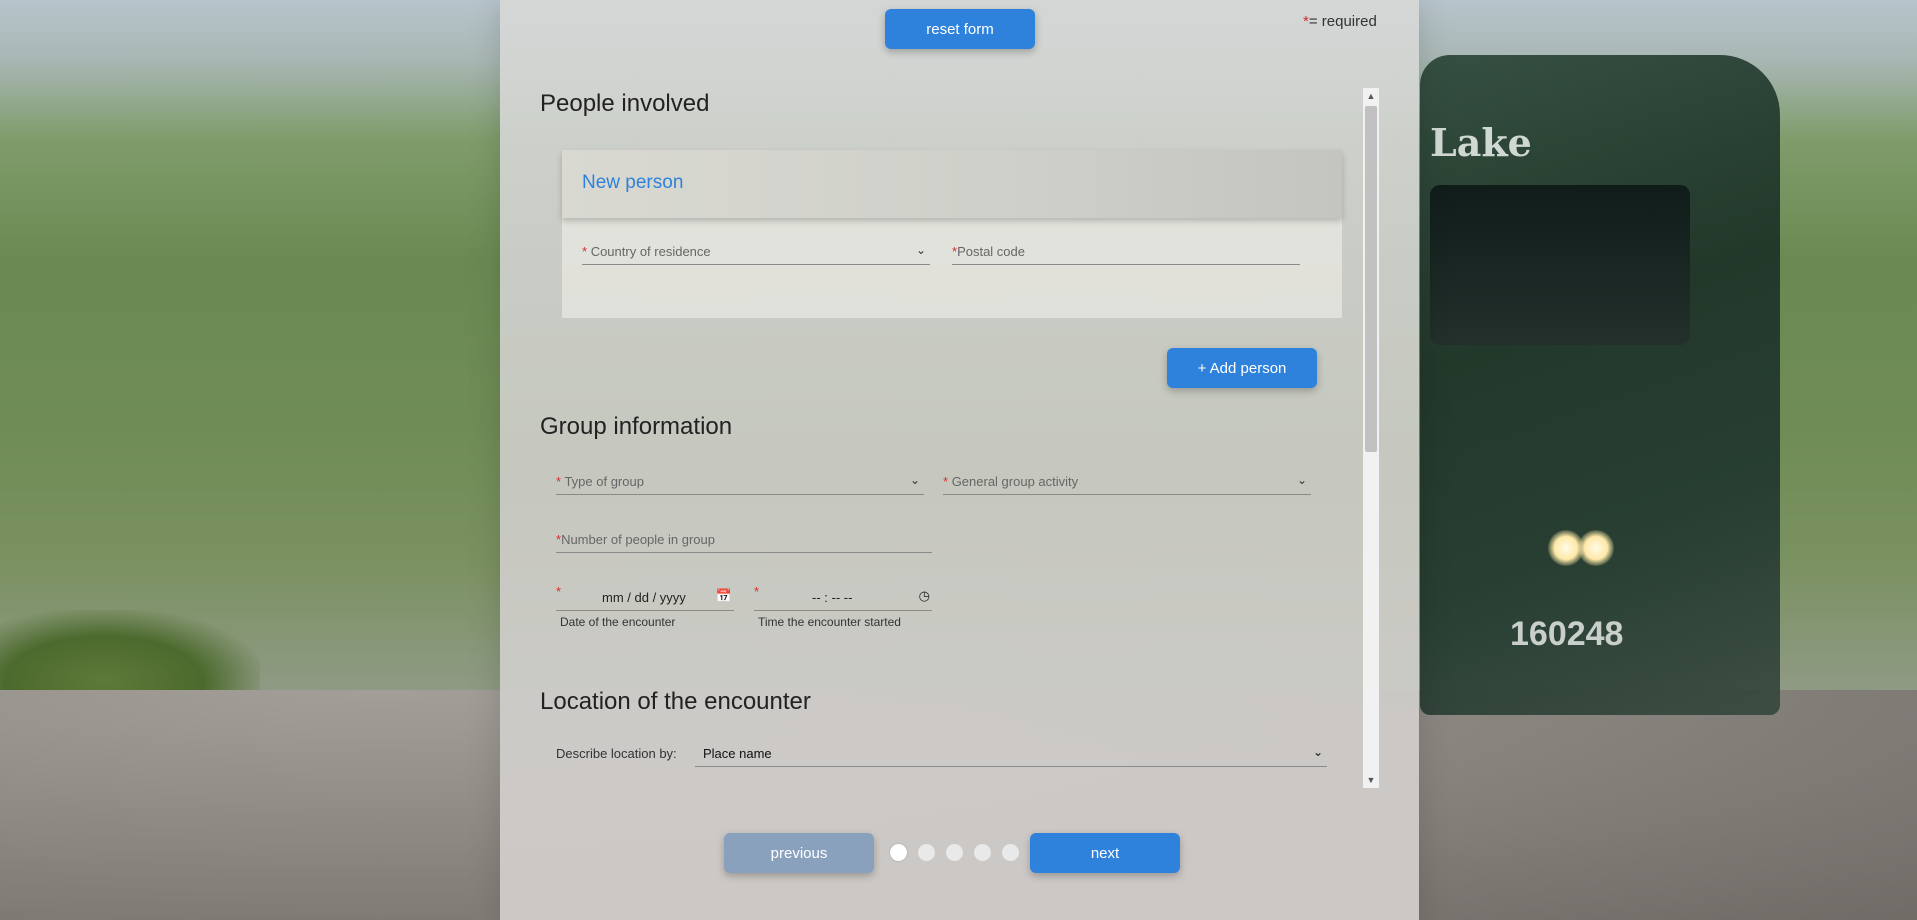 The height and width of the screenshot is (920, 1917). Describe the element at coordinates (1127, 481) in the screenshot. I see `group-activity-select: * General group activity ⌄` at that location.